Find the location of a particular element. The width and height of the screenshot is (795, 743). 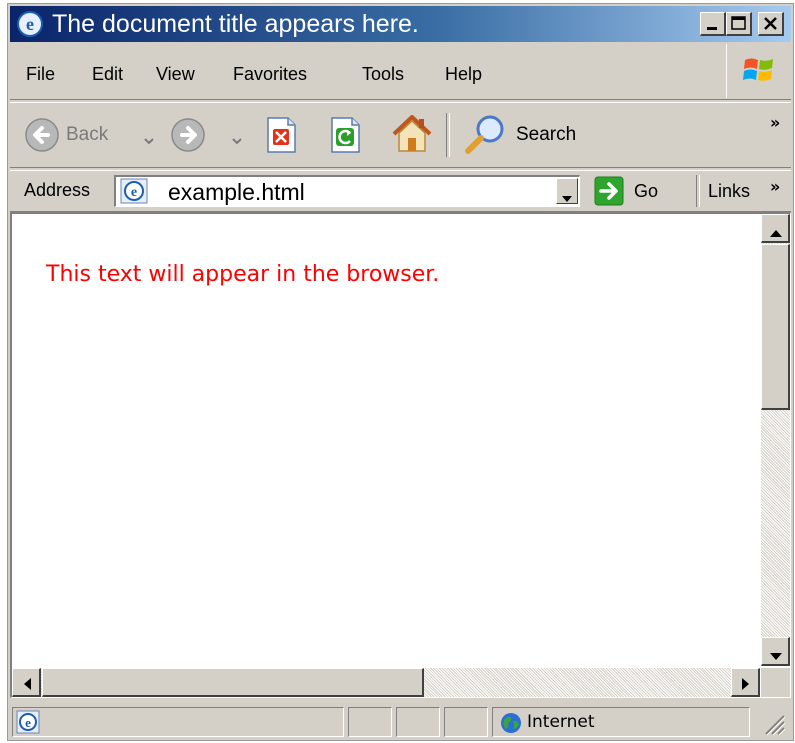

menu-tools: Tools is located at coordinates (383, 74).